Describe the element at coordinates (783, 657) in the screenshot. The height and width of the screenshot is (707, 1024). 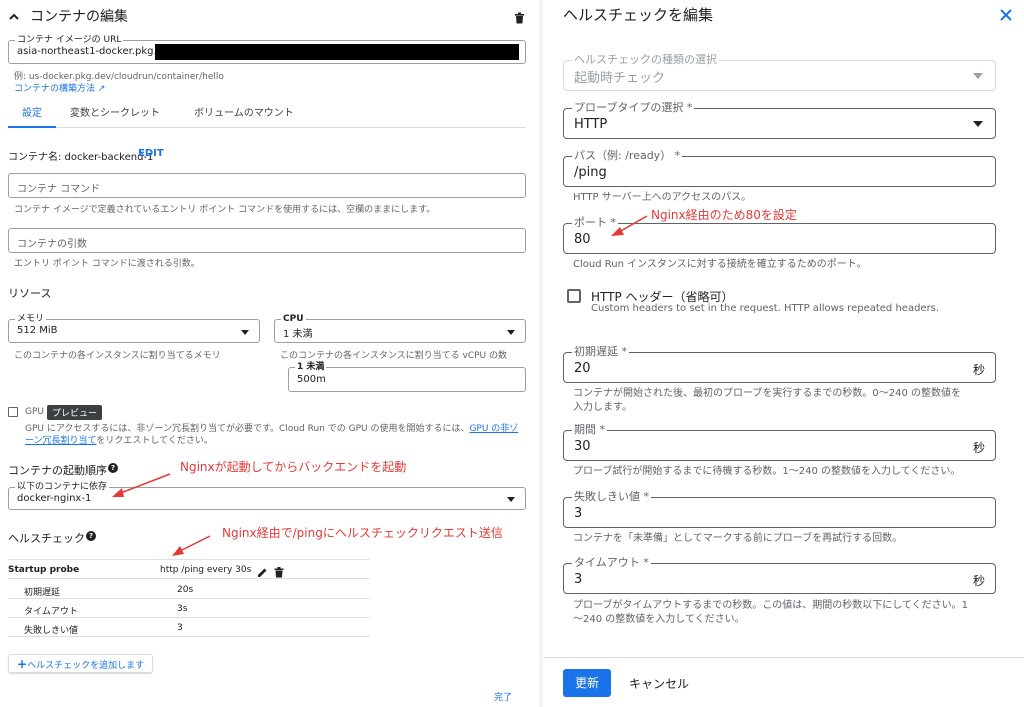
I see `footer-divider` at that location.